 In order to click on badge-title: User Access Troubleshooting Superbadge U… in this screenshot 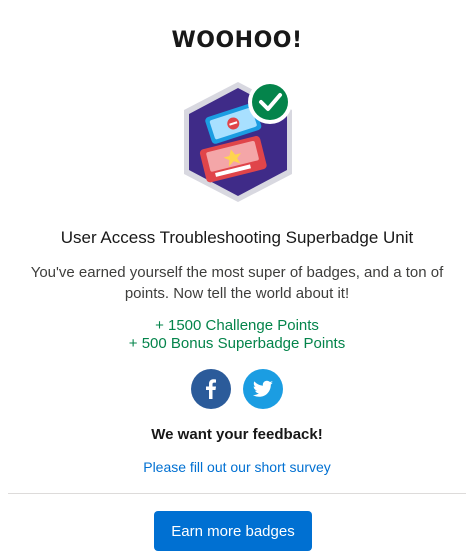, I will do `click(237, 237)`.